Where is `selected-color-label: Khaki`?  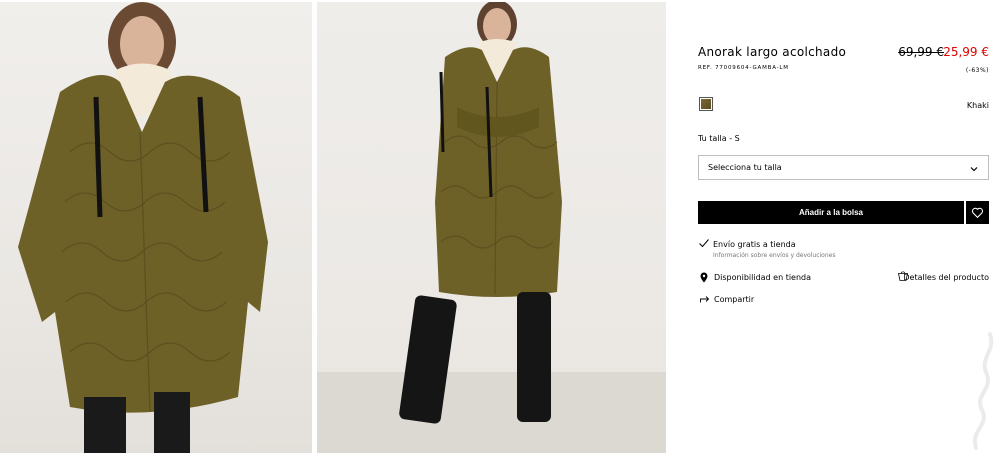
selected-color-label: Khaki is located at coordinates (977, 105).